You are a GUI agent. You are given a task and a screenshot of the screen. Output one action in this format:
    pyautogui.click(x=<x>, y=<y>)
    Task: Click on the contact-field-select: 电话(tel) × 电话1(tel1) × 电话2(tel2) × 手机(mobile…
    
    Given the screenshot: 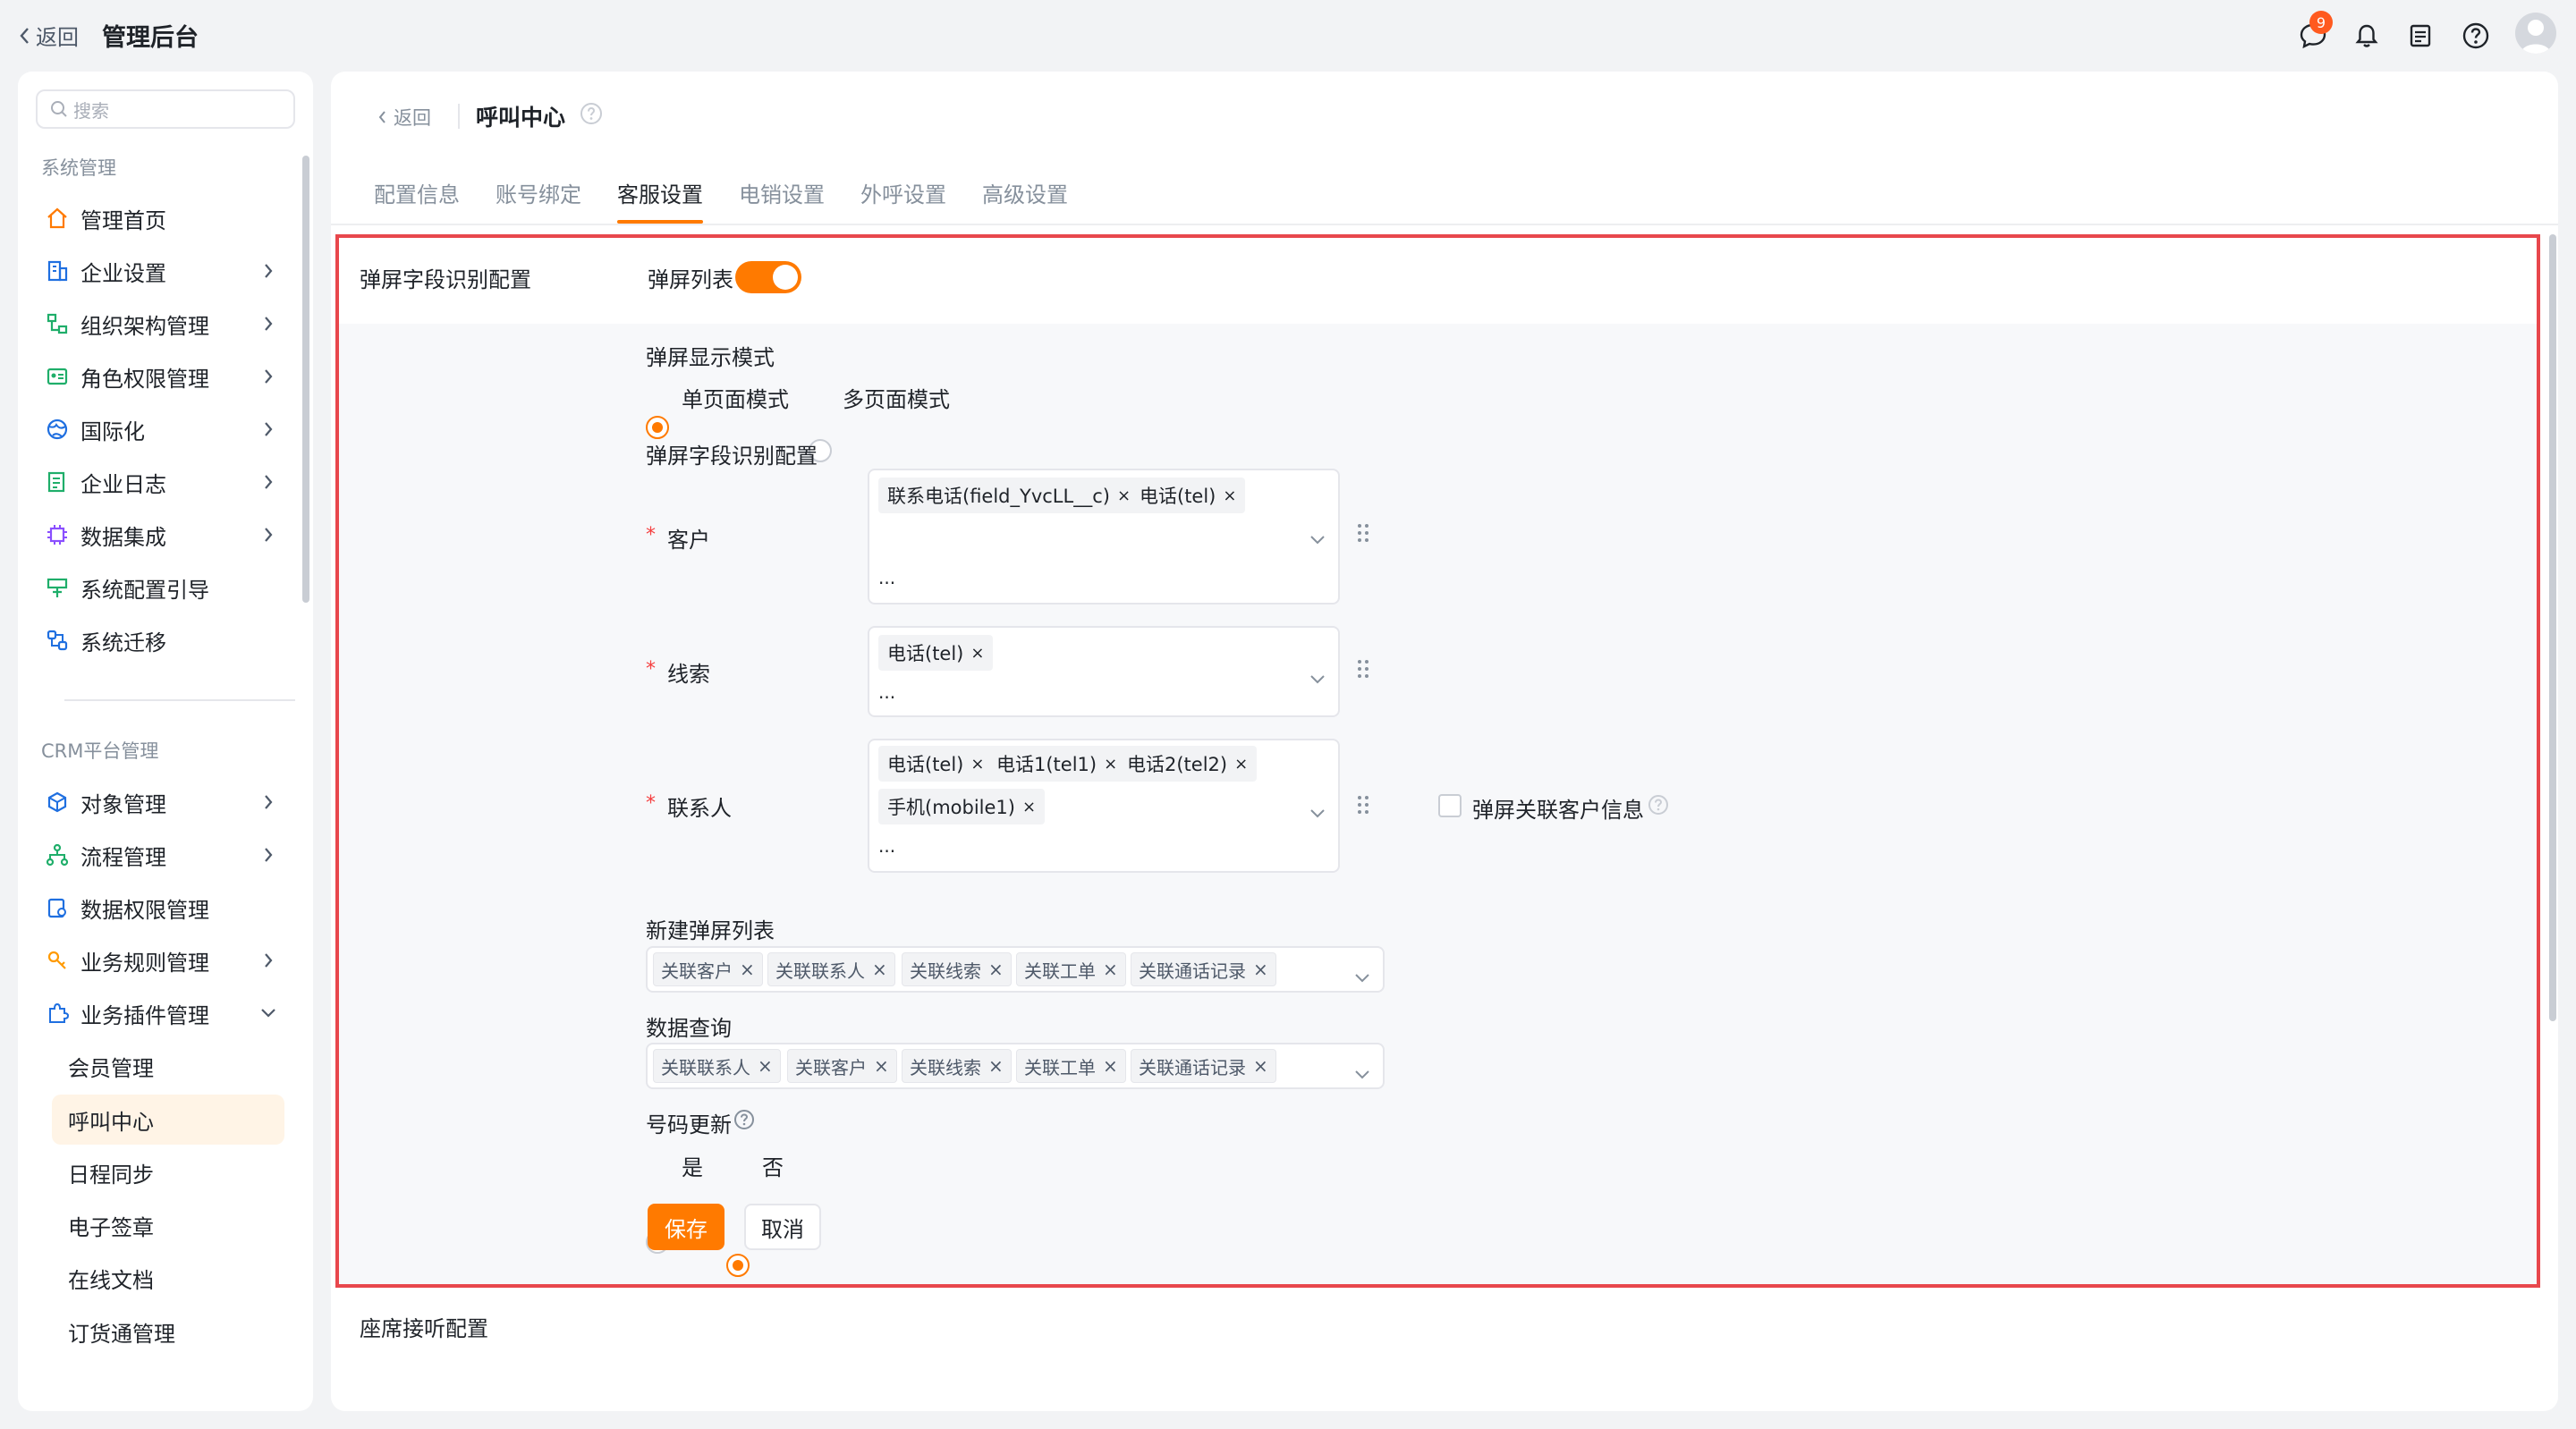 What is the action you would take?
    pyautogui.click(x=1104, y=806)
    